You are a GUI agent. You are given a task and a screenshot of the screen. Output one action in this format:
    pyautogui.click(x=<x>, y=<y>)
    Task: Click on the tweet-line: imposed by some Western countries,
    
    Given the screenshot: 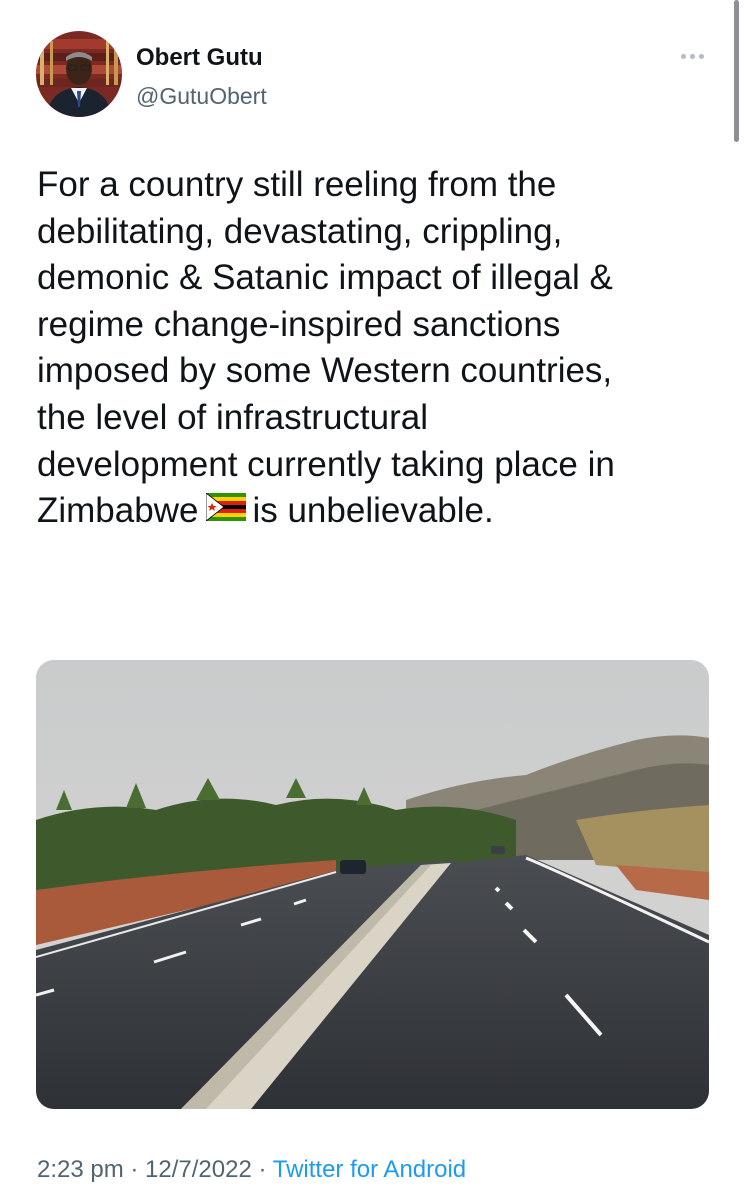 What is the action you would take?
    pyautogui.click(x=325, y=371)
    